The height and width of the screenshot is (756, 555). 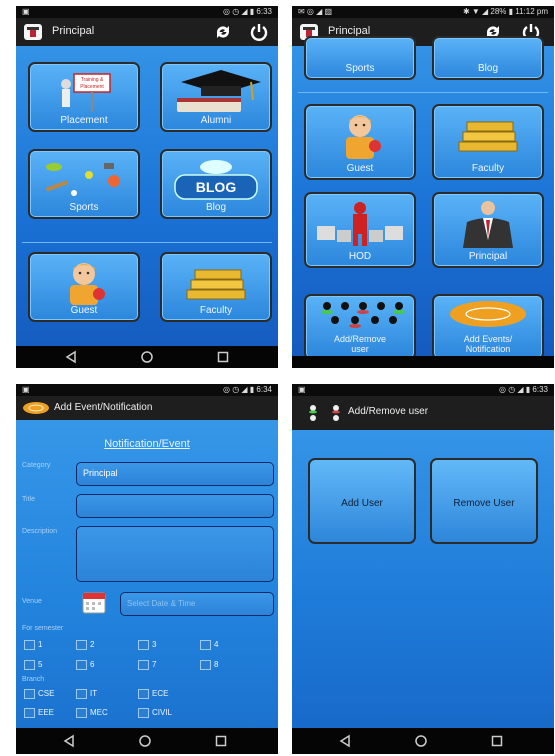 What do you see at coordinates (46, 712) in the screenshot?
I see `branch-eee-label: EEE` at bounding box center [46, 712].